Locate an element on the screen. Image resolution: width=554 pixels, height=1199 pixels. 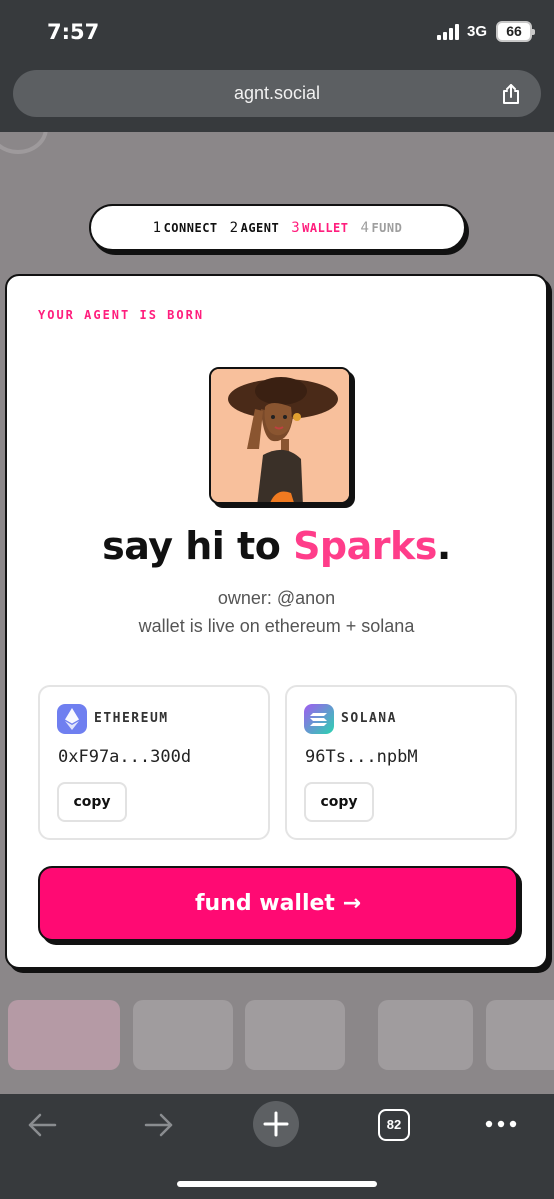
ethereum-wallet-card: ETHEREUM 0xF97a...300d copy is located at coordinates (154, 762).